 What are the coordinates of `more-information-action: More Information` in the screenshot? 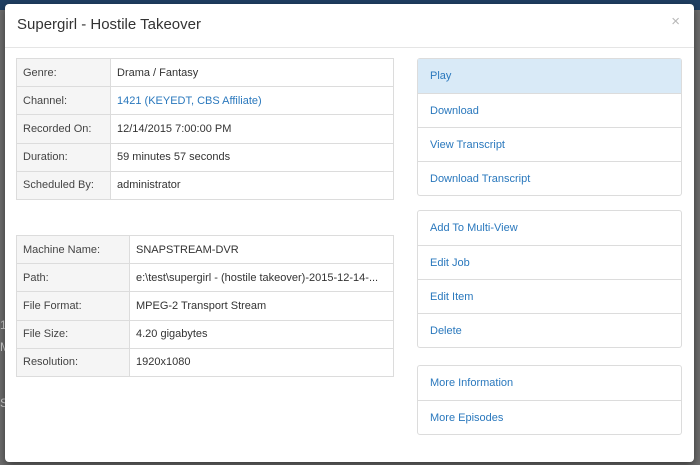 It's located at (549, 383).